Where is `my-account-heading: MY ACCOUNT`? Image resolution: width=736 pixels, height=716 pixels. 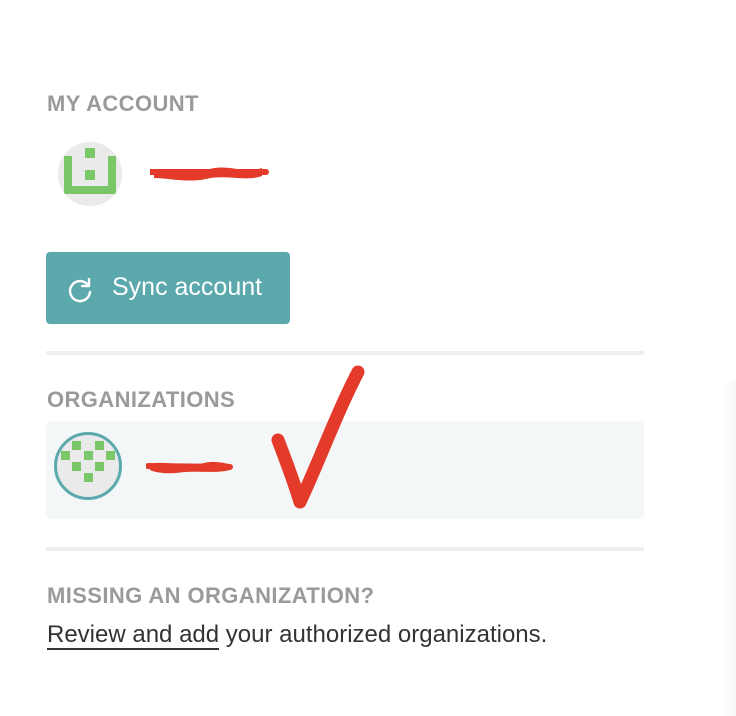 my-account-heading: MY ACCOUNT is located at coordinates (123, 103).